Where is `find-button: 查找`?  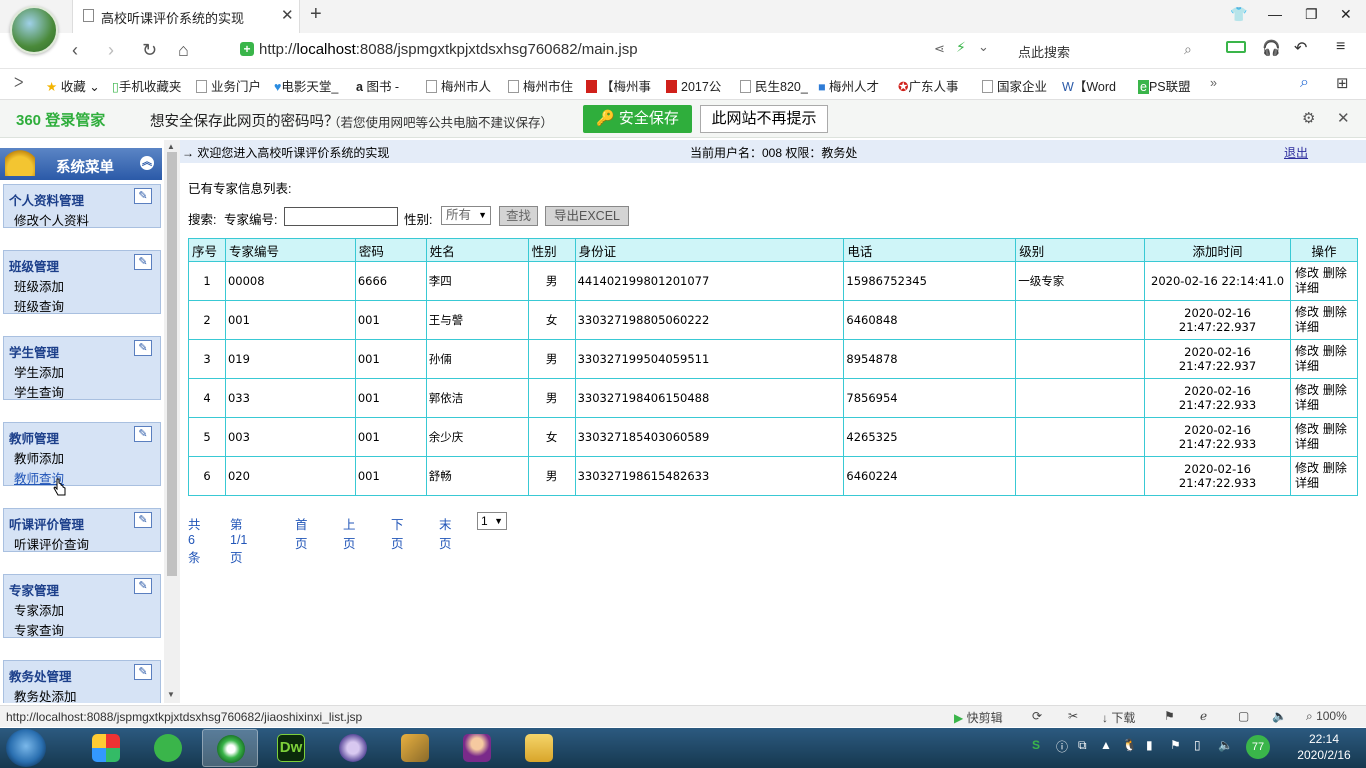
find-button: 查找 is located at coordinates (518, 216).